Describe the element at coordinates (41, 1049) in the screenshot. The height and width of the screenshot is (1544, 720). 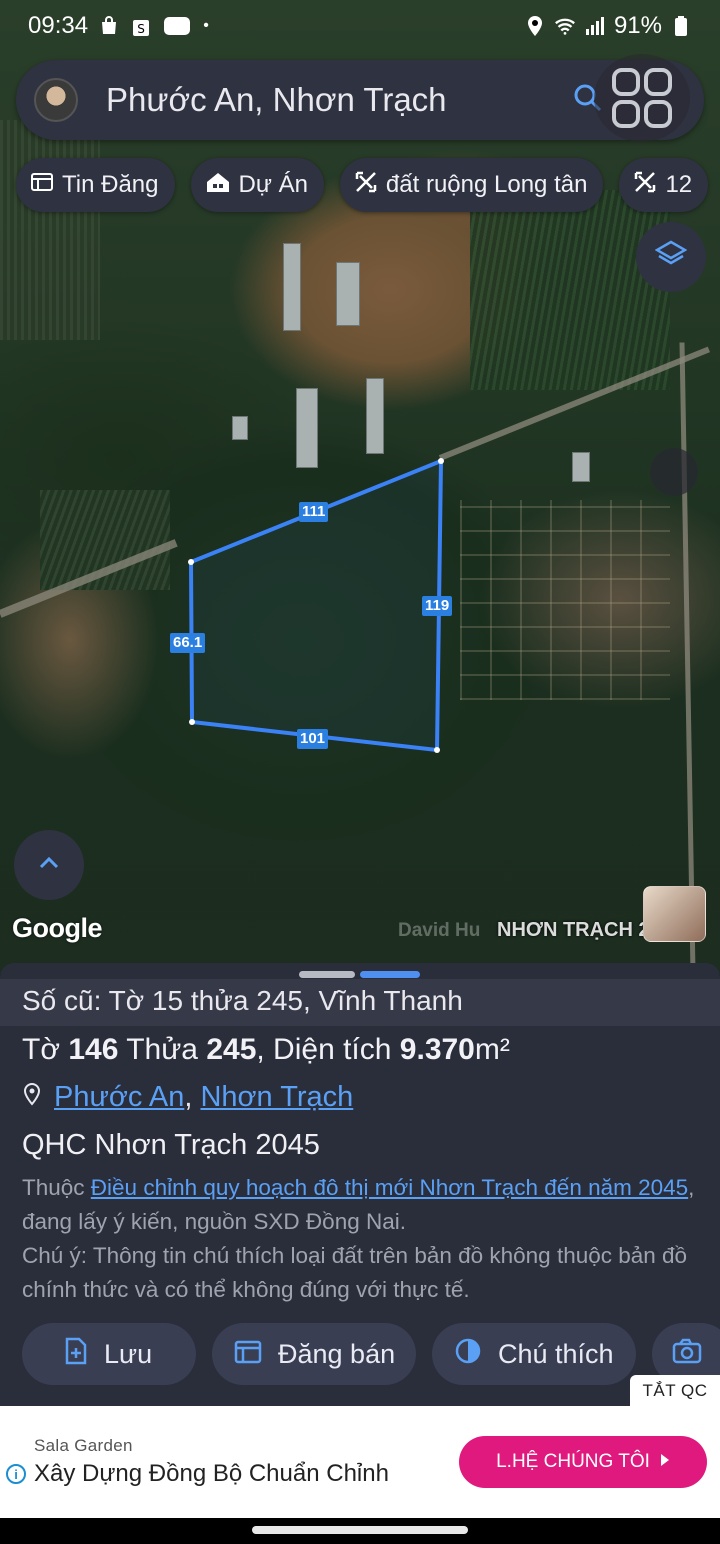
I see `title-to-label: Tờ` at that location.